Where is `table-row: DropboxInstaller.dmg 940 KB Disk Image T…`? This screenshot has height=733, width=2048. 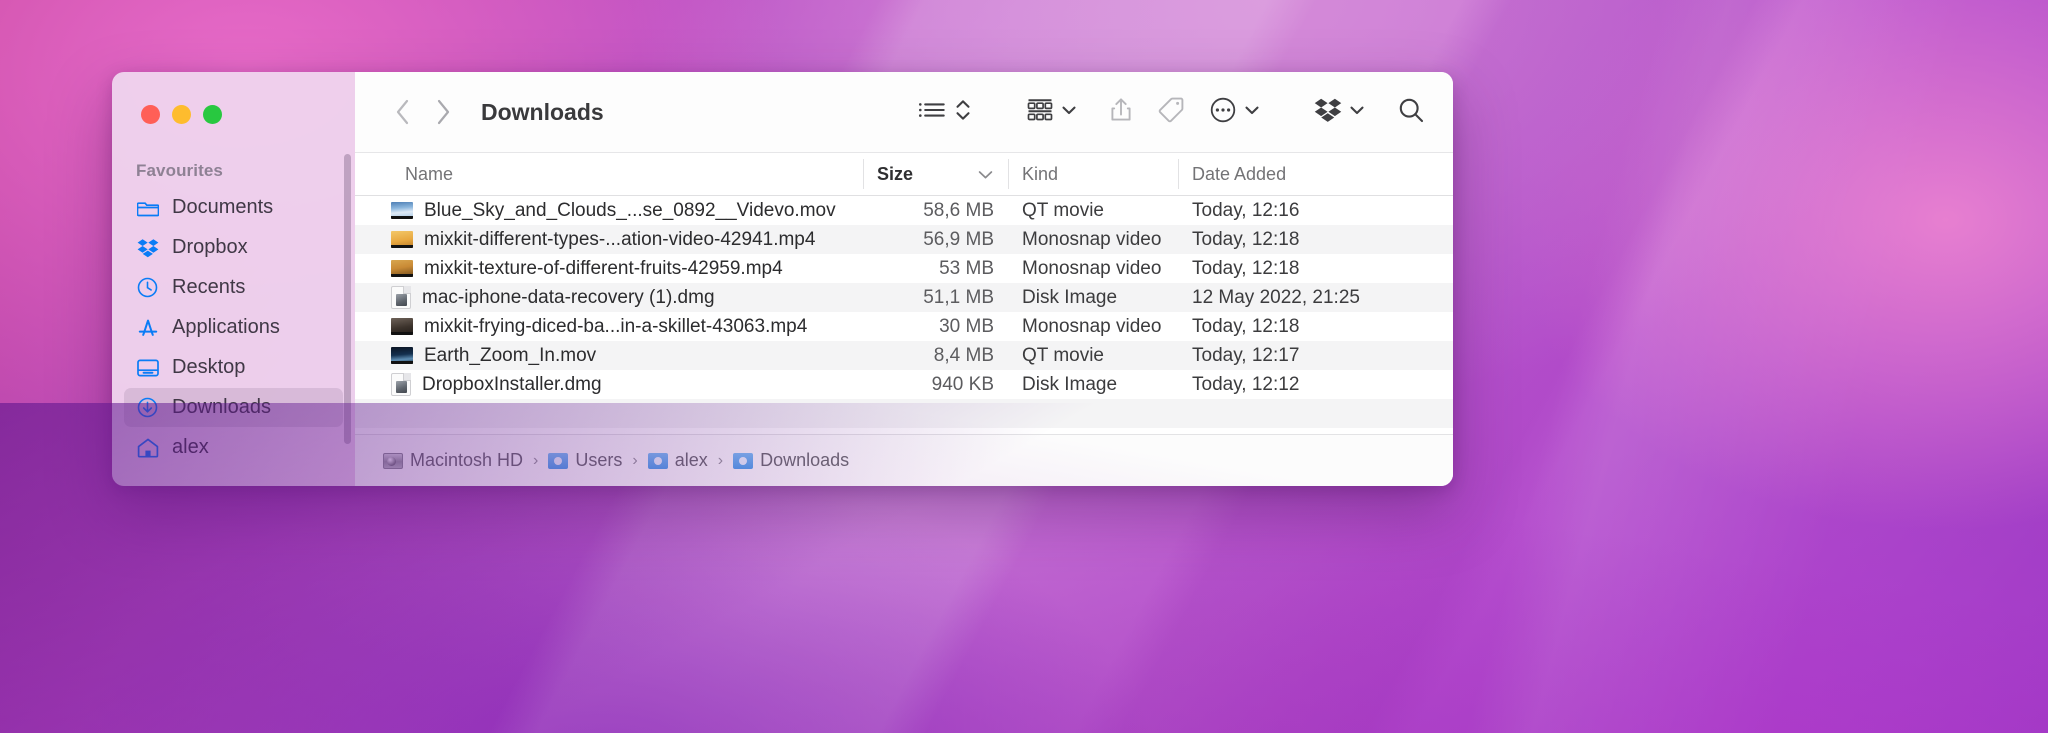
table-row: DropboxInstaller.dmg 940 KB Disk Image T… is located at coordinates (904, 384).